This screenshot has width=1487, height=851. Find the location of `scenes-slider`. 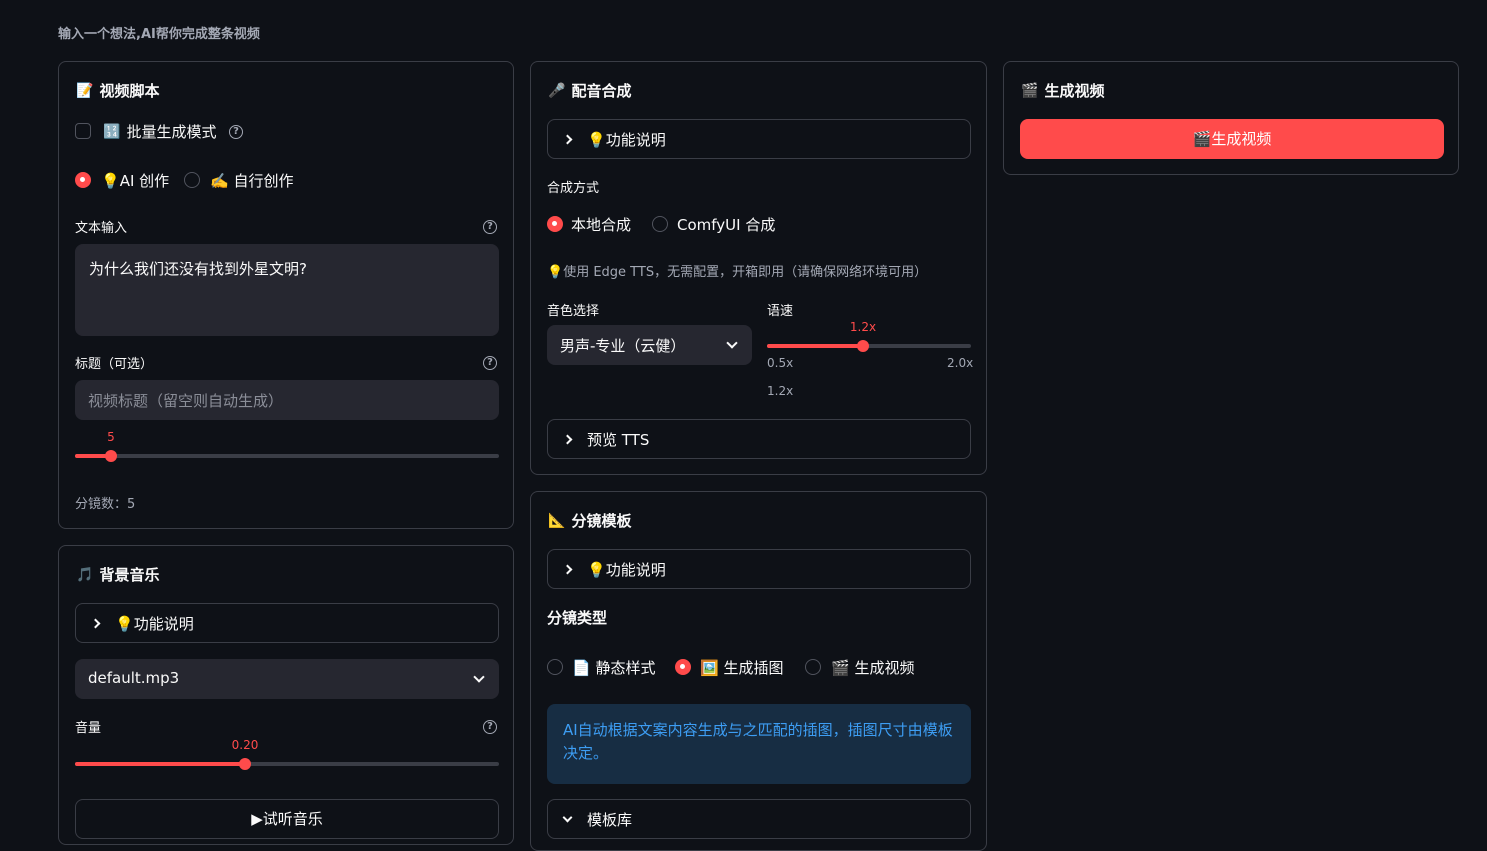

scenes-slider is located at coordinates (287, 456).